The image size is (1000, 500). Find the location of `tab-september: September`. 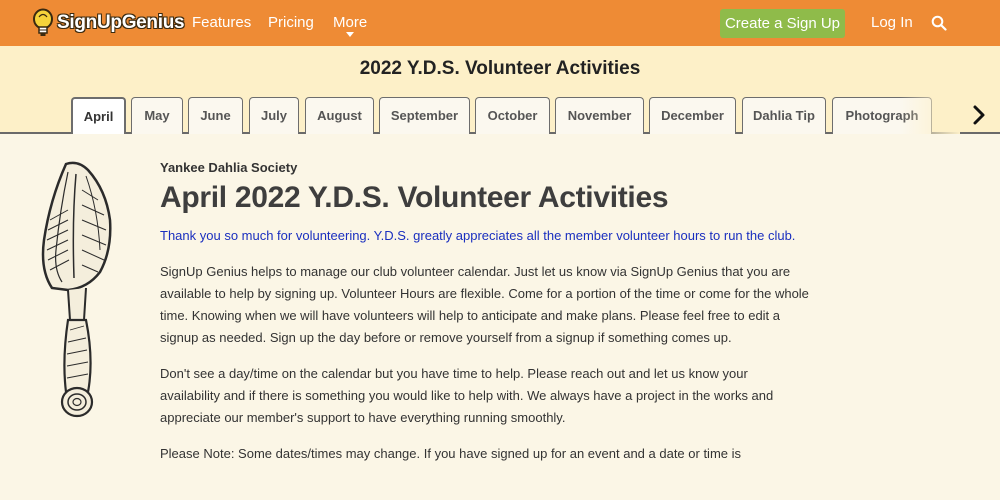

tab-september: September is located at coordinates (424, 115).